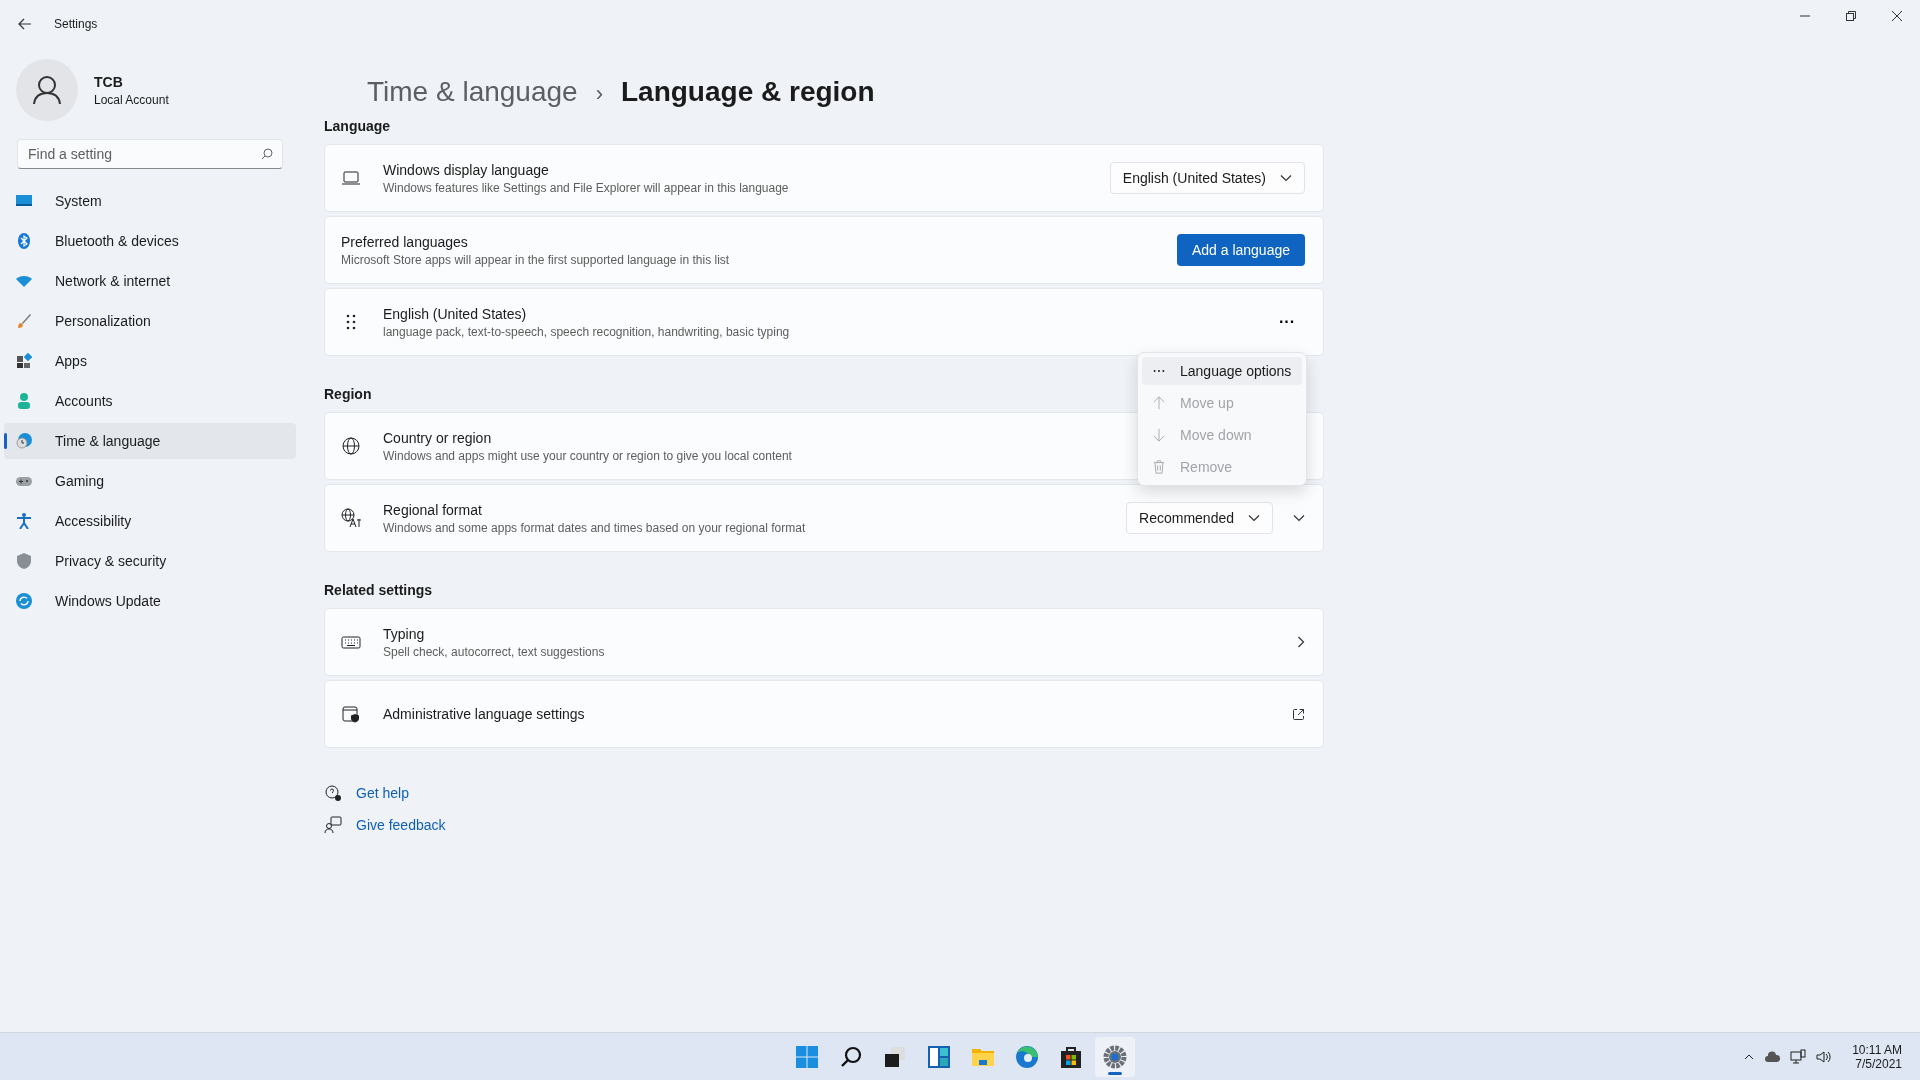 The image size is (1920, 1080). What do you see at coordinates (24, 321) in the screenshot?
I see `brush-icon` at bounding box center [24, 321].